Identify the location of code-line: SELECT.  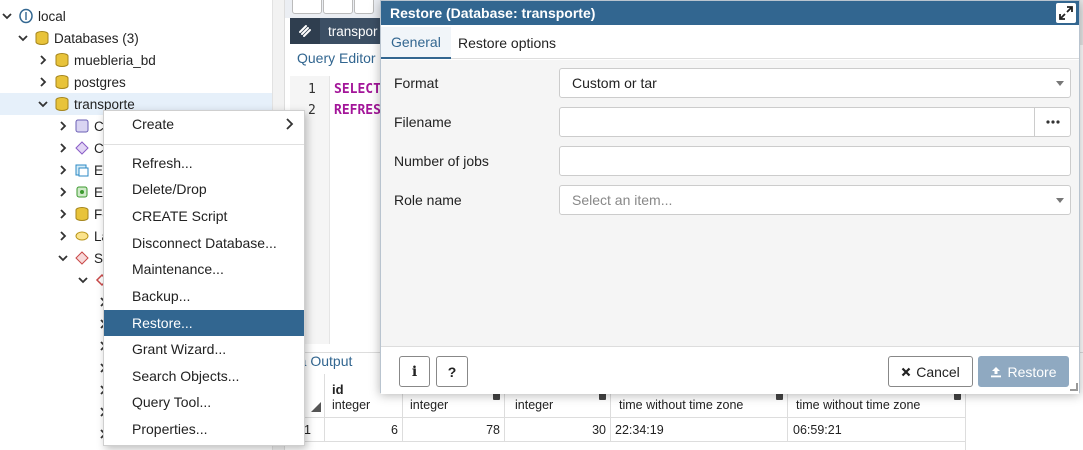
(357, 89).